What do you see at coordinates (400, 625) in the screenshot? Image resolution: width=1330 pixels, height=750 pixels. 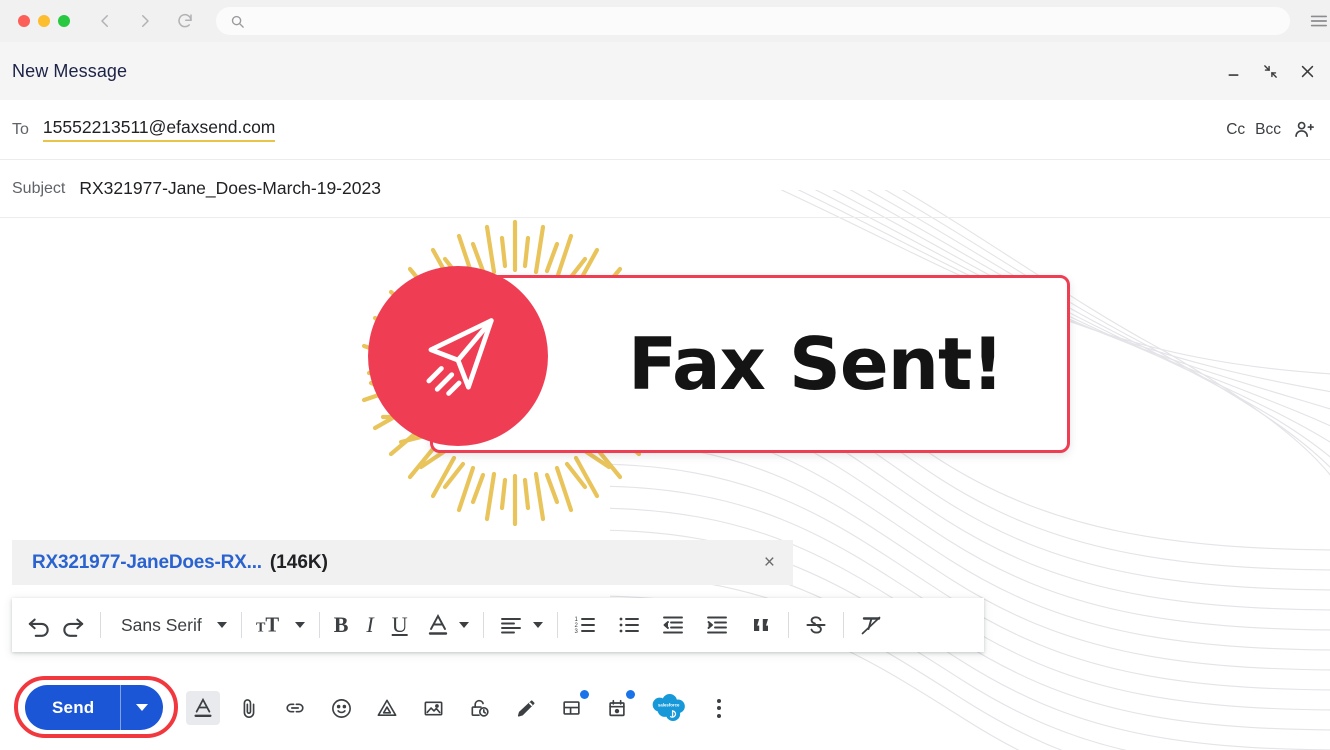 I see `underline-button: U` at bounding box center [400, 625].